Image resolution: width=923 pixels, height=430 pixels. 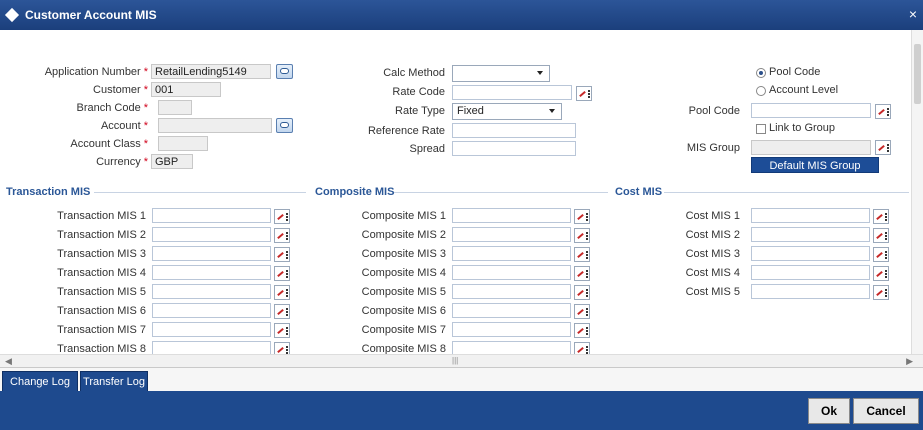 What do you see at coordinates (403, 311) in the screenshot?
I see `composite-mis-label: Composite MIS 6` at bounding box center [403, 311].